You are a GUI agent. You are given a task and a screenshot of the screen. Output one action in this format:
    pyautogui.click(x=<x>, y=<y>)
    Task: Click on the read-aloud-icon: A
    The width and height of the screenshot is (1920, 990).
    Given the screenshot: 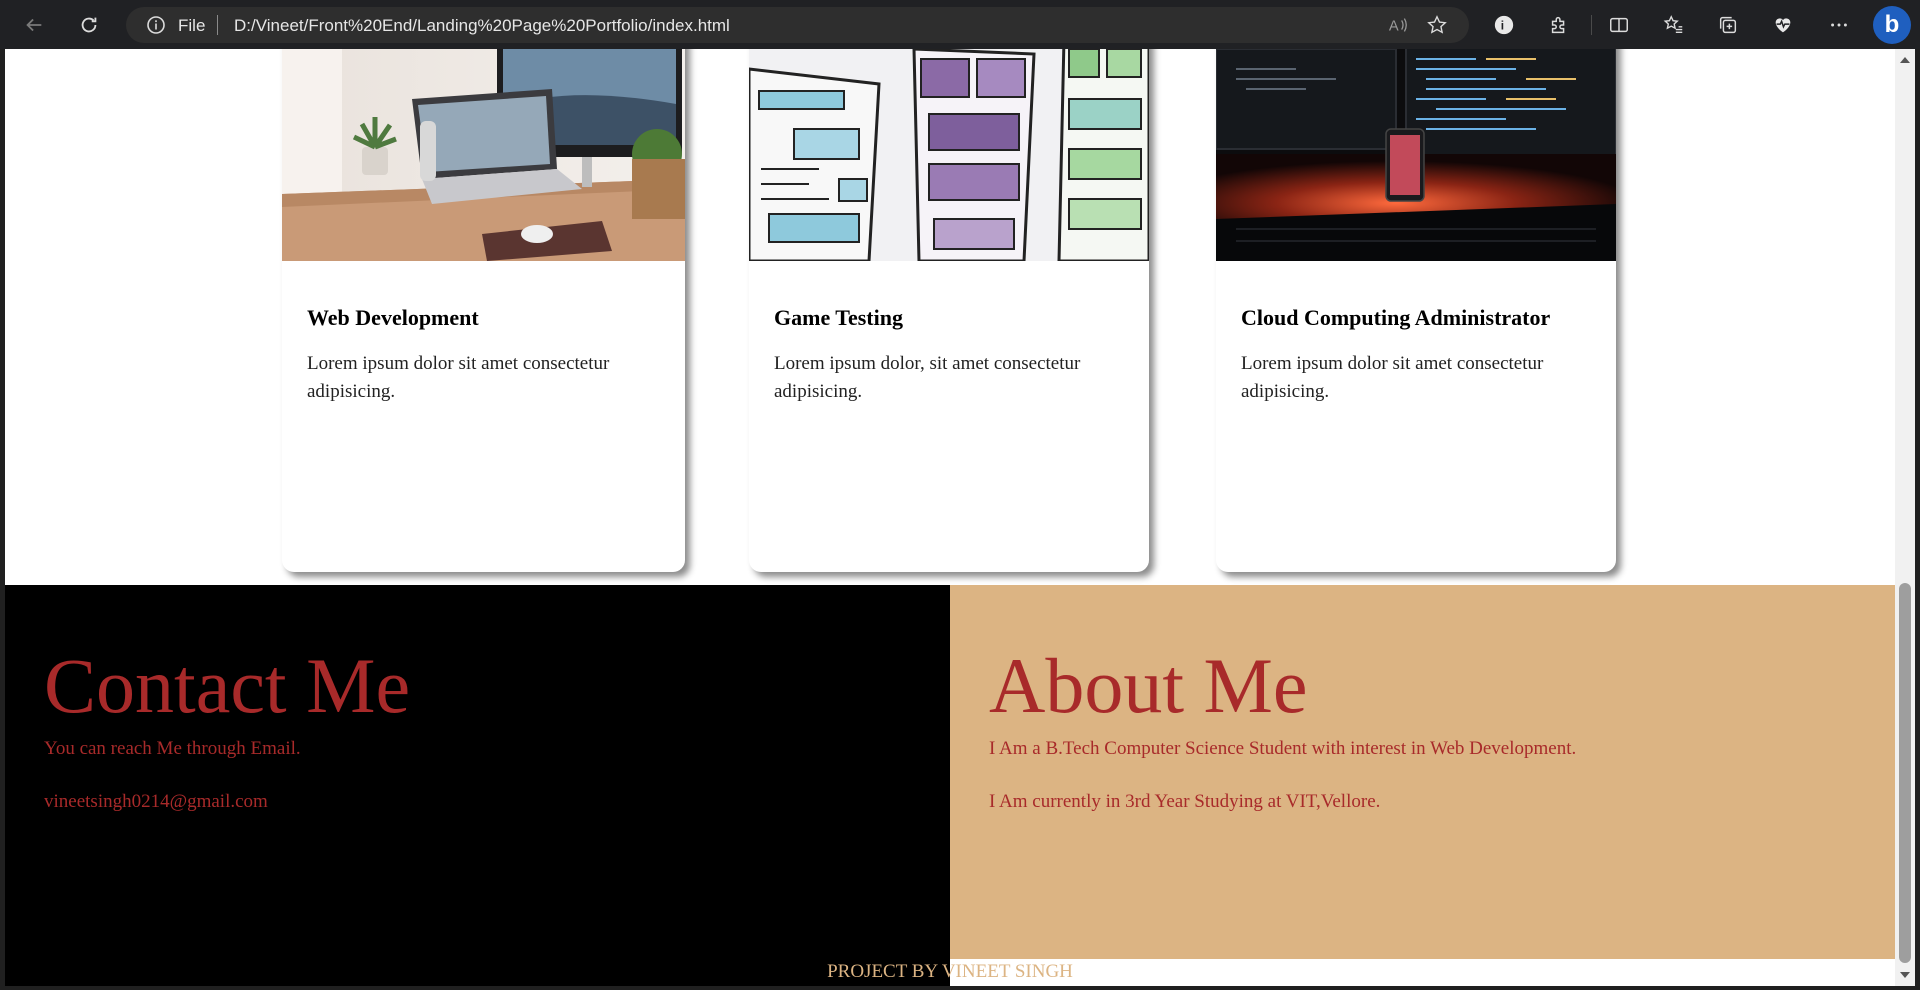 What is the action you would take?
    pyautogui.click(x=1398, y=25)
    